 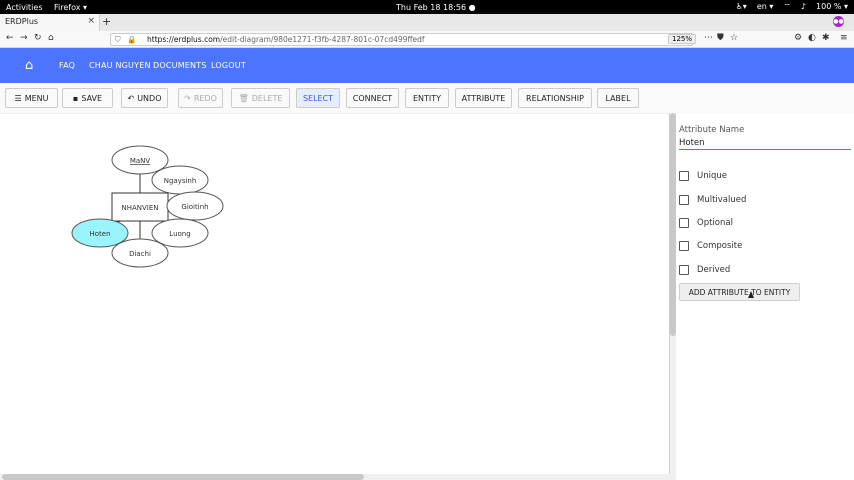 What do you see at coordinates (832, 7) in the screenshot?
I see `battery-indicator: 100 % ▾` at bounding box center [832, 7].